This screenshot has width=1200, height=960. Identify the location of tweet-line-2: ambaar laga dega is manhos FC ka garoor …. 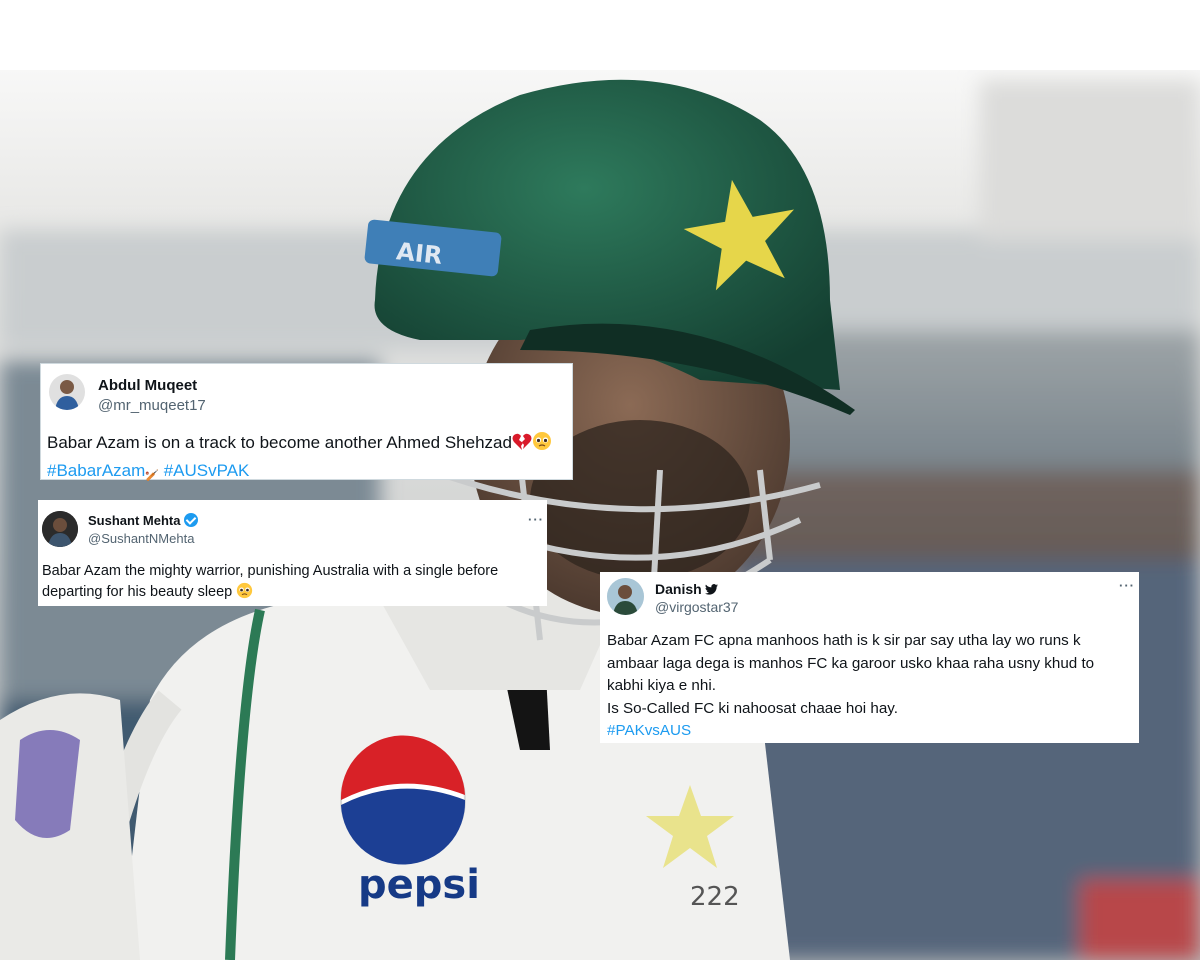
(851, 663).